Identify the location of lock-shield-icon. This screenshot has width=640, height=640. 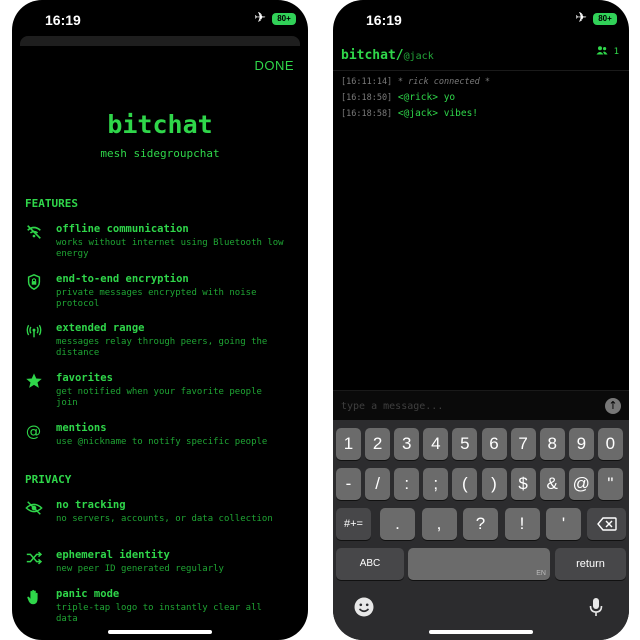
(36, 284).